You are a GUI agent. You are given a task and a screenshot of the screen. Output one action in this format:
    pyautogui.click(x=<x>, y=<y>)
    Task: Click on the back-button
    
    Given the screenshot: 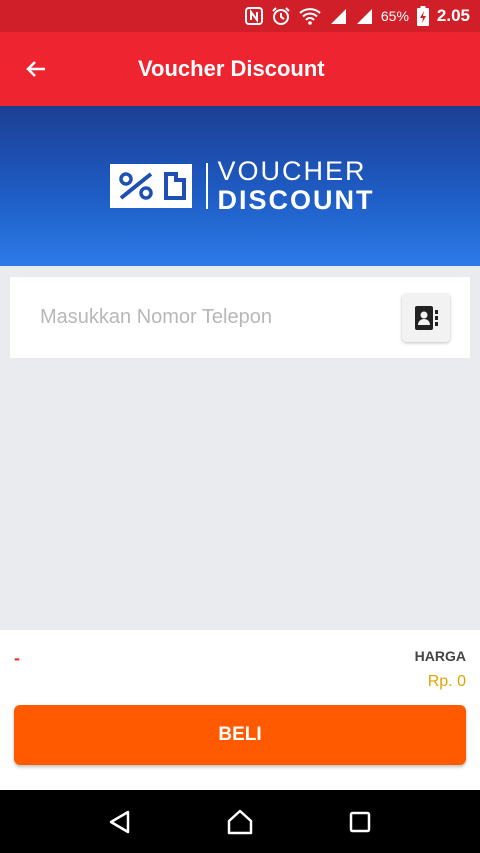 What is the action you would take?
    pyautogui.click(x=36, y=69)
    